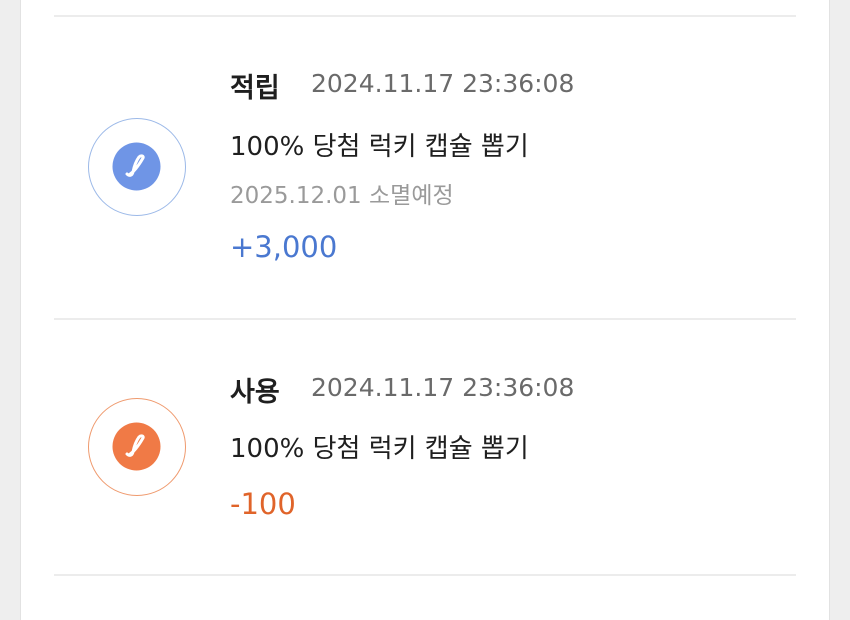 Image resolution: width=850 pixels, height=620 pixels. What do you see at coordinates (263, 504) in the screenshot?
I see `point-amount: -100` at bounding box center [263, 504].